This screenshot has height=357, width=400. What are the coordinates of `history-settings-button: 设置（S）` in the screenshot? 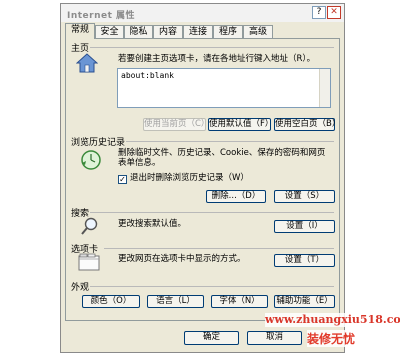 It's located at (304, 196).